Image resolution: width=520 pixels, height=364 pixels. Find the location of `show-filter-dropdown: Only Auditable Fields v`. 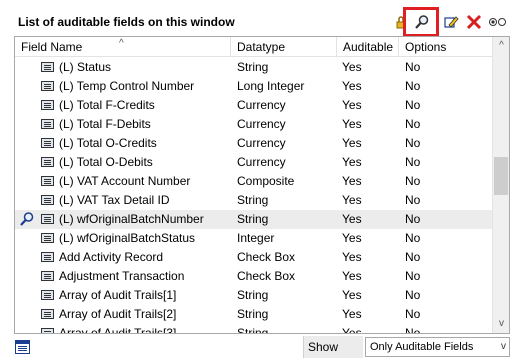

show-filter-dropdown: Only Auditable Fields v is located at coordinates (437, 347).